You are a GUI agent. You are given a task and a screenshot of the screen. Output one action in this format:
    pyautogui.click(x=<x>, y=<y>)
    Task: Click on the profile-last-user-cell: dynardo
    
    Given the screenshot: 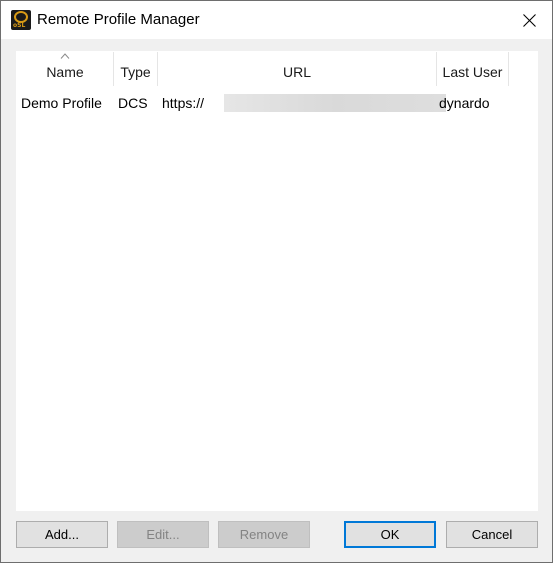 What is the action you would take?
    pyautogui.click(x=464, y=103)
    